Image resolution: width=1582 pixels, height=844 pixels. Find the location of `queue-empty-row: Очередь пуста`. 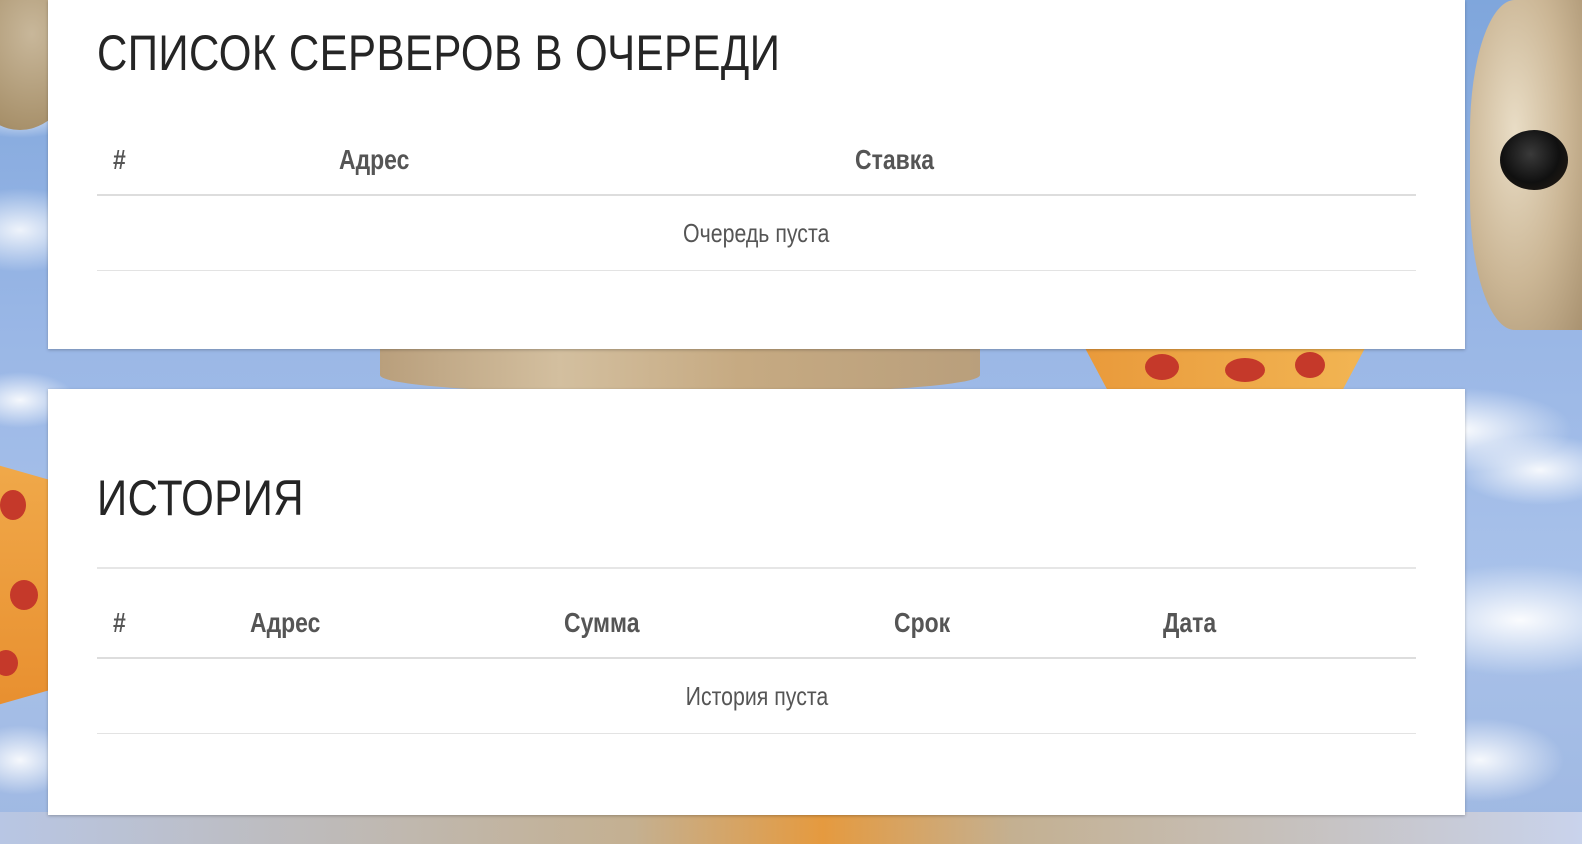

queue-empty-row: Очередь пуста is located at coordinates (756, 233).